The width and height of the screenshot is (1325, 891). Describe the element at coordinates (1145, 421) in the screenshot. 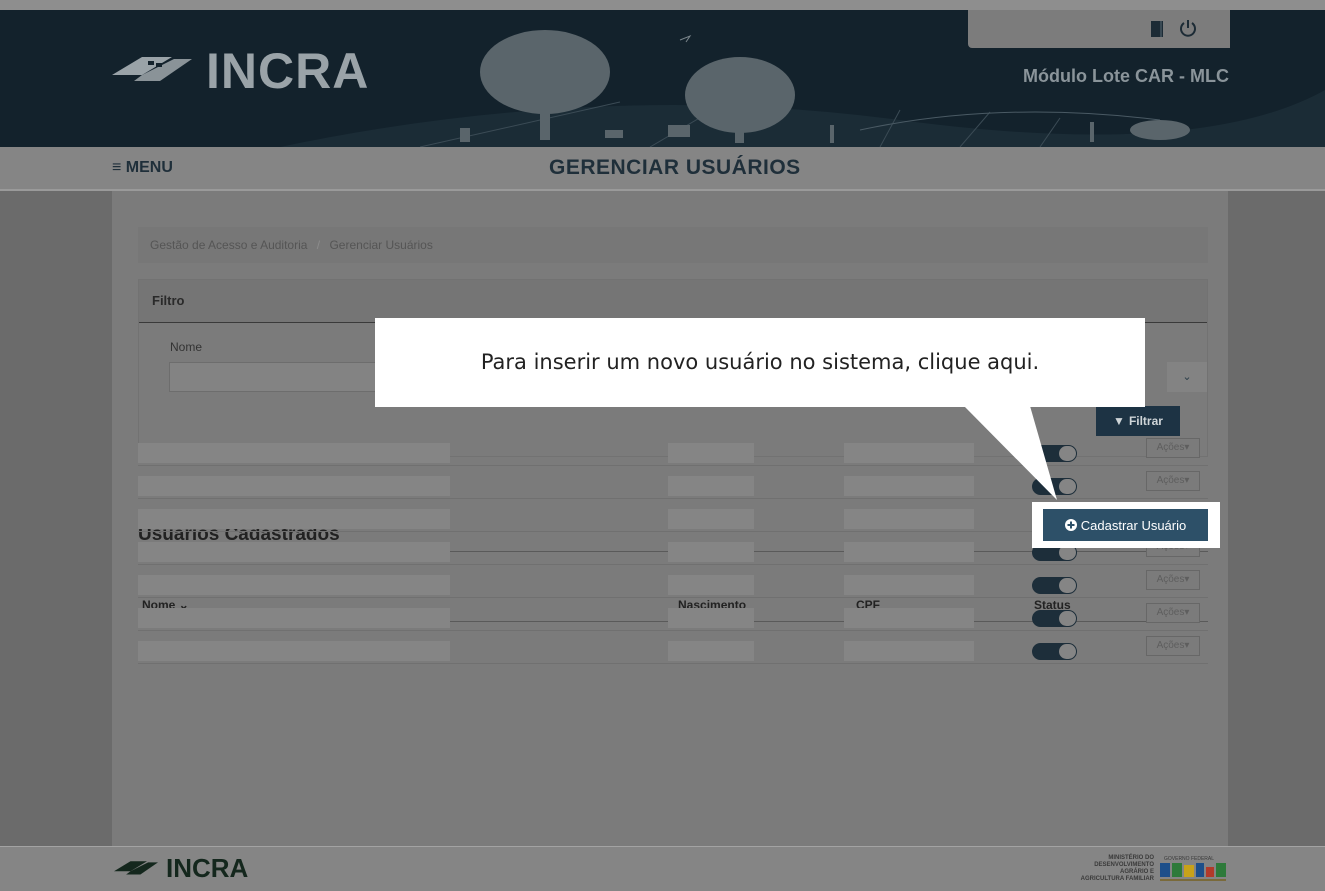

I see `filter-button-label: Filtrar` at that location.